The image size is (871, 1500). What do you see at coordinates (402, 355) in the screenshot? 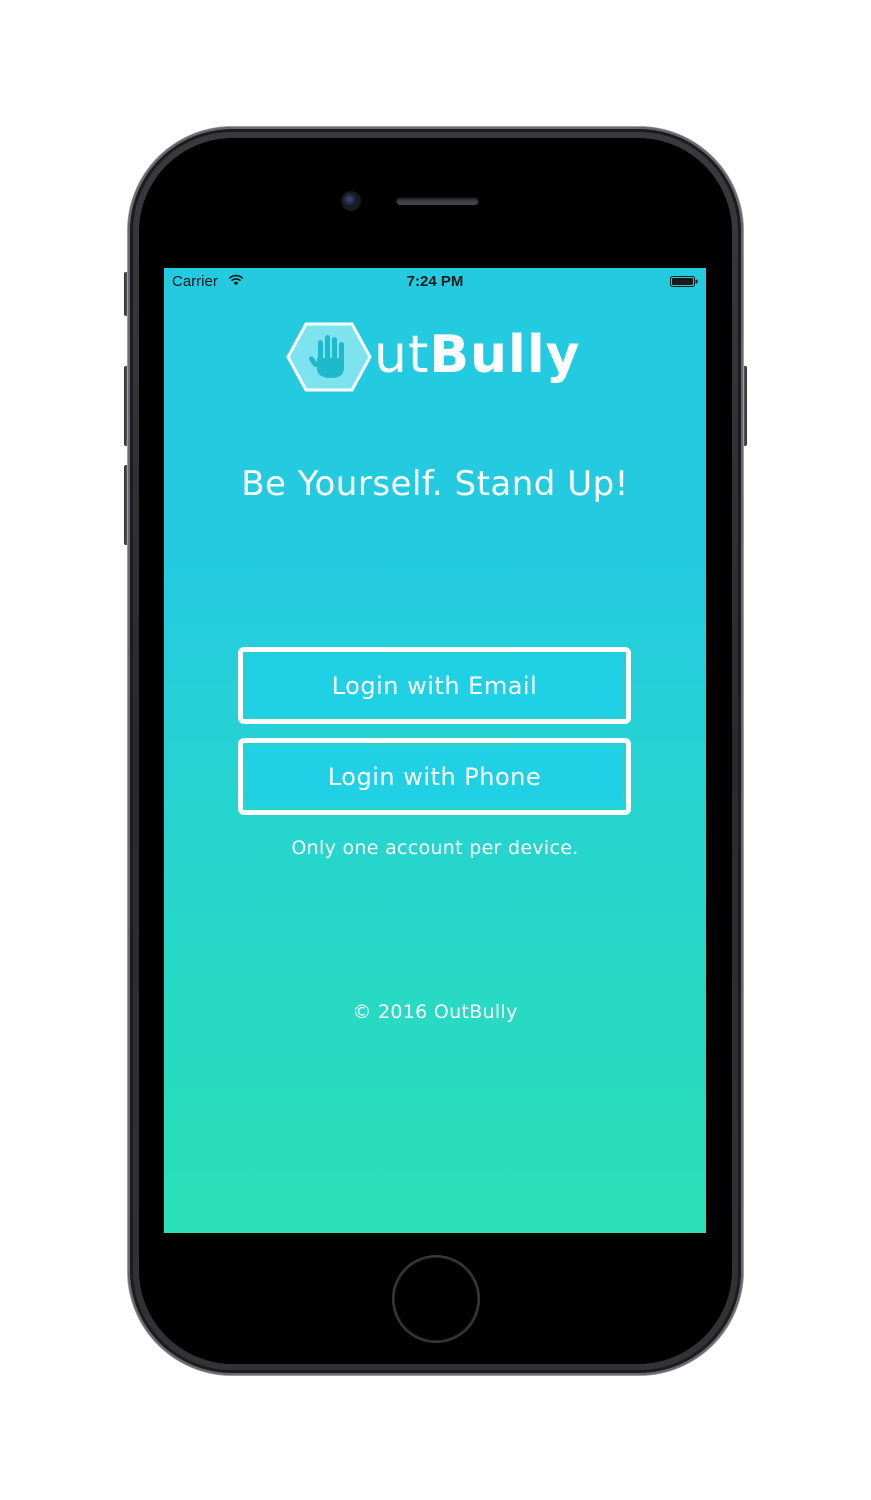
I see `wordmark-light: ut` at bounding box center [402, 355].